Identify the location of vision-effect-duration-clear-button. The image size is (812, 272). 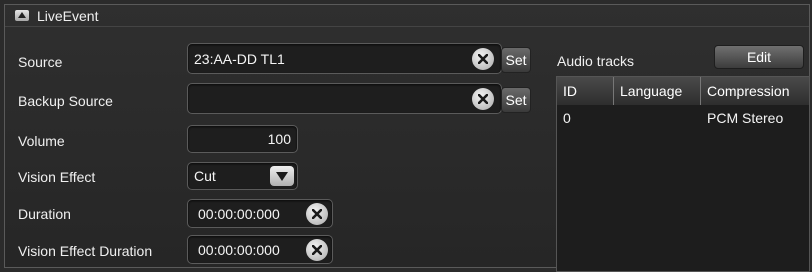
(317, 250).